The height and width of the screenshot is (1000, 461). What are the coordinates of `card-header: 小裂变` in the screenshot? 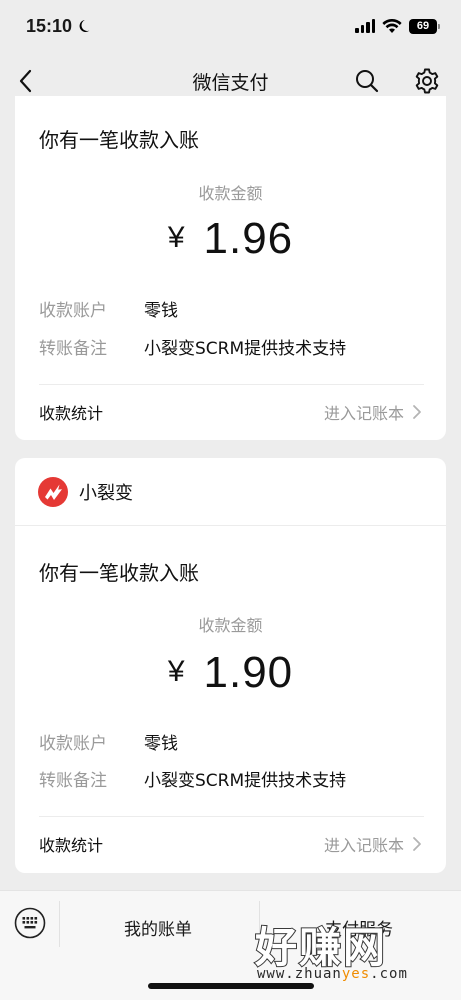 It's located at (230, 492).